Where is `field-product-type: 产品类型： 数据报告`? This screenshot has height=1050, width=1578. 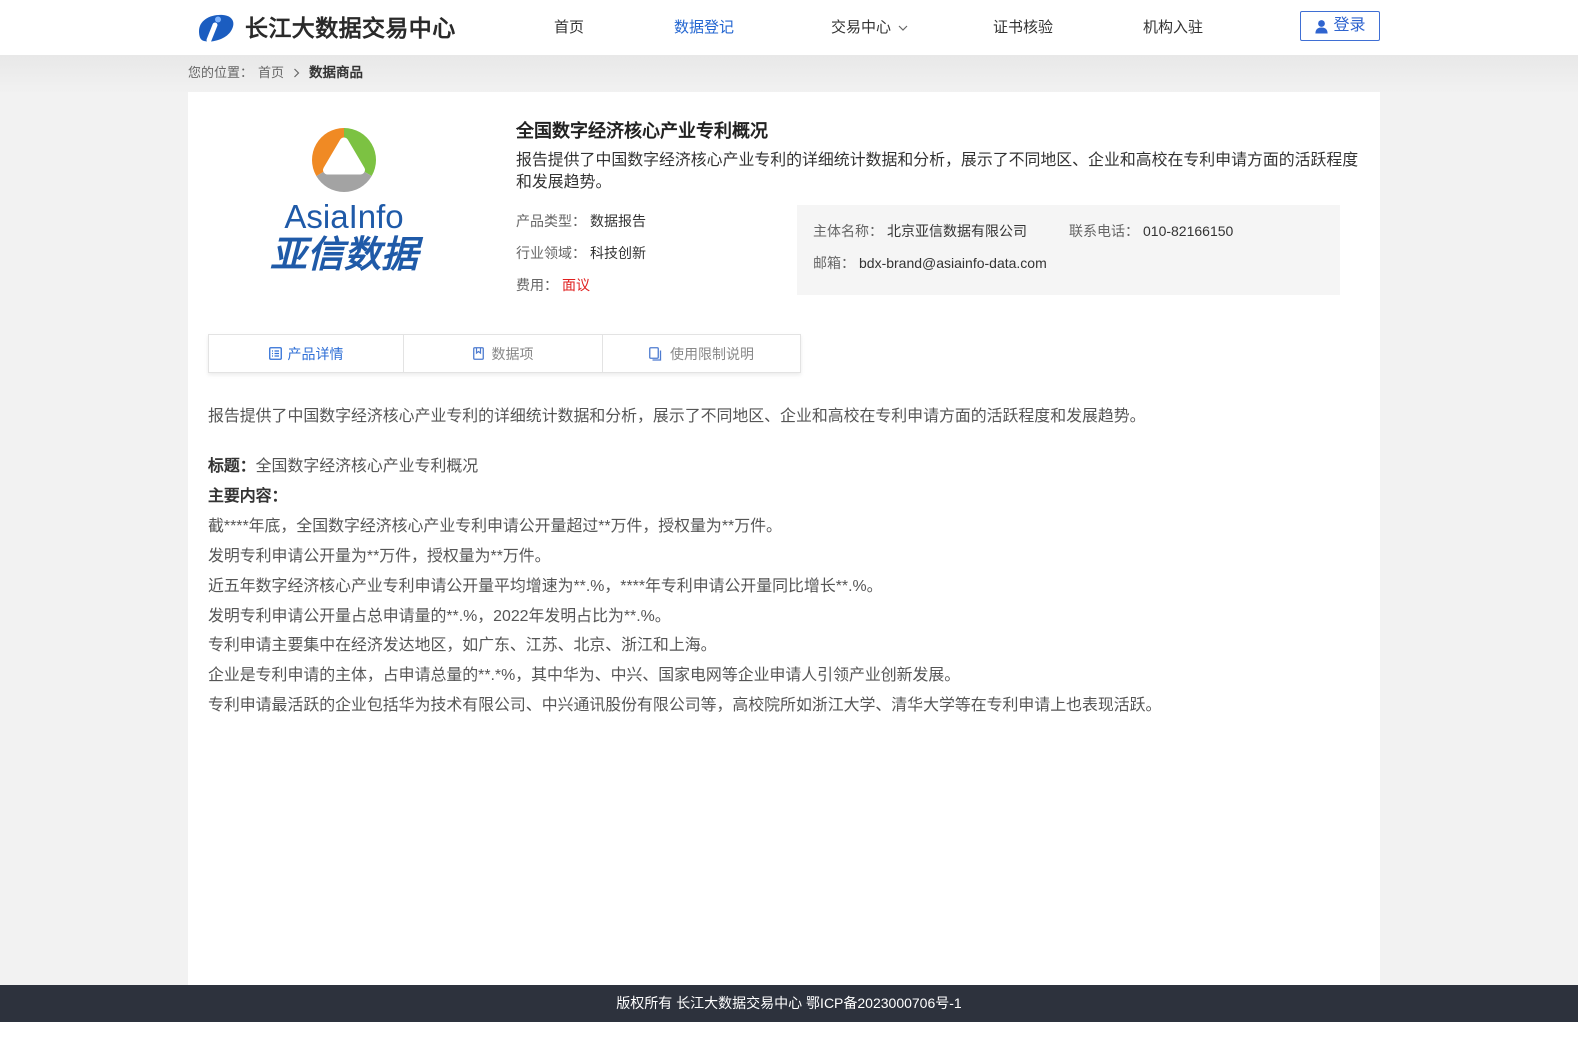 field-product-type: 产品类型： 数据报告 is located at coordinates (581, 227).